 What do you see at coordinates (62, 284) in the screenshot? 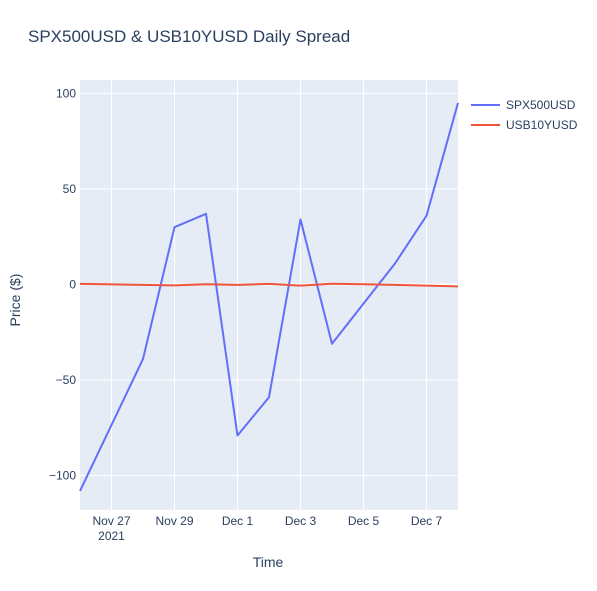
I see `y-tick-labels: −100 −50 0 50 100` at bounding box center [62, 284].